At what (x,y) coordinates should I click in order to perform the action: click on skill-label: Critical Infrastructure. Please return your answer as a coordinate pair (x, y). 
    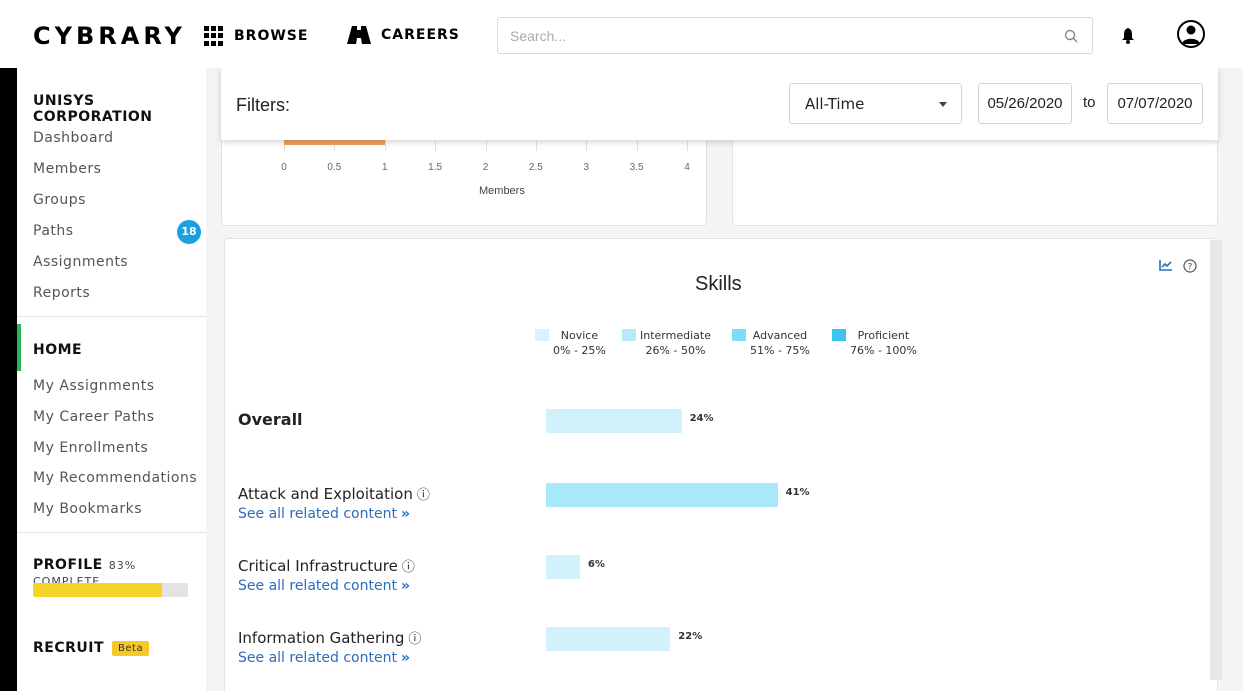
    Looking at the image, I should click on (318, 566).